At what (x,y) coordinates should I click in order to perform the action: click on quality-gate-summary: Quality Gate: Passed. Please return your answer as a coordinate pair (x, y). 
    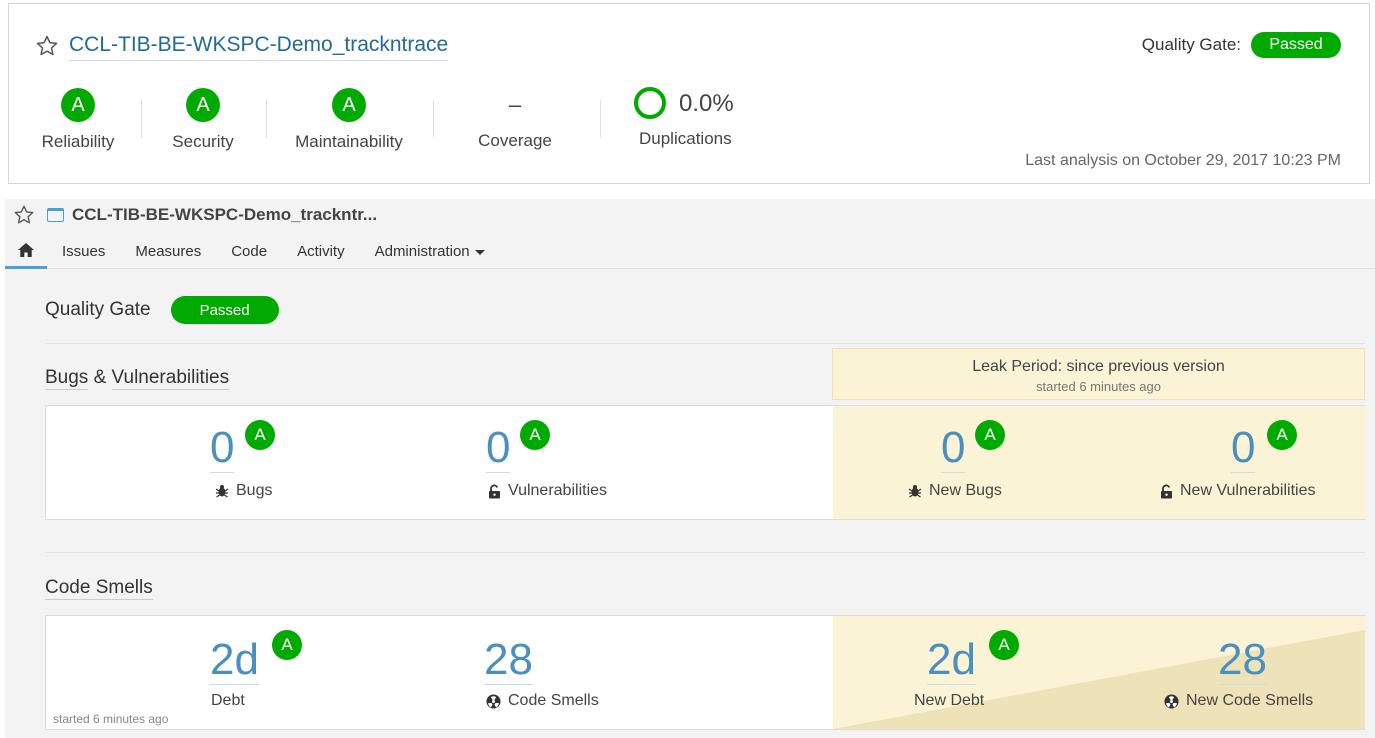
    Looking at the image, I should click on (1241, 45).